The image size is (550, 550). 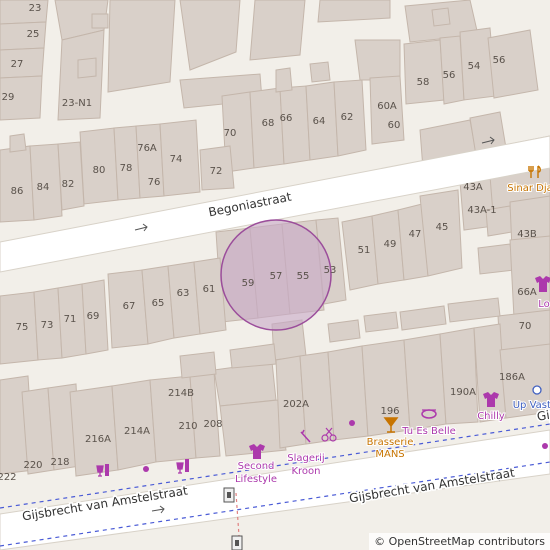 I want to click on house-number: 43A, so click(x=473, y=187).